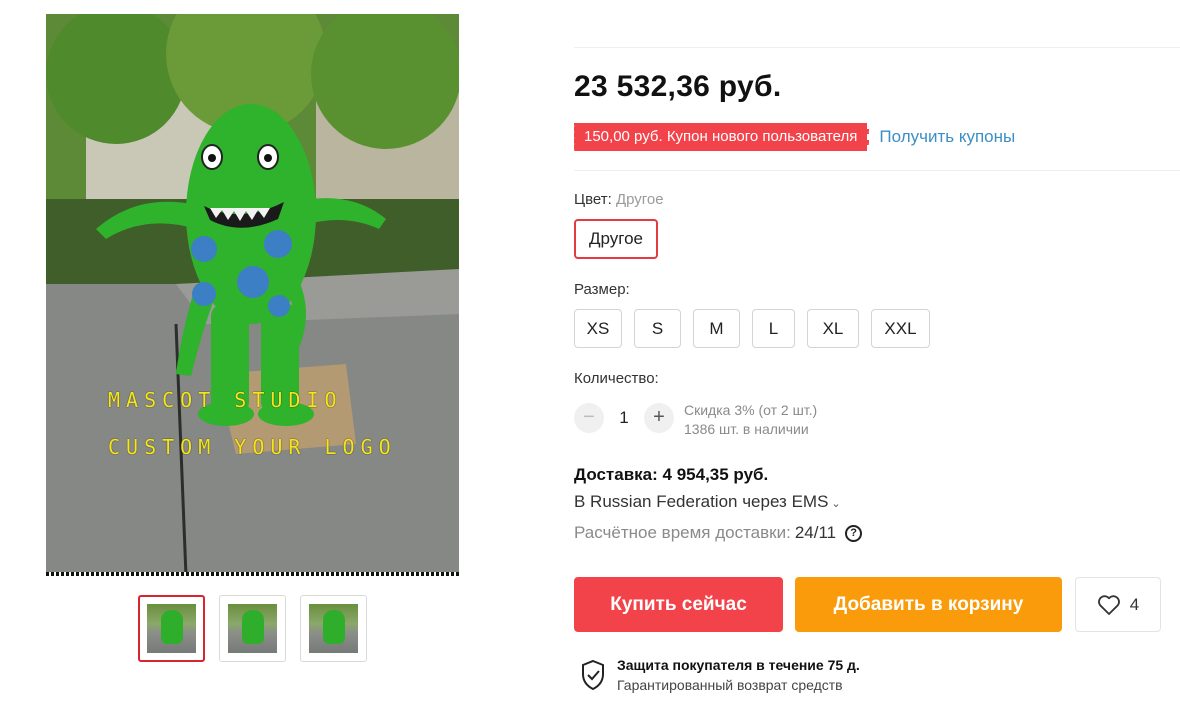 This screenshot has height=725, width=1180. What do you see at coordinates (738, 665) in the screenshot?
I see `buyer-protection-title: Защита покупателя в течение 75 д.` at bounding box center [738, 665].